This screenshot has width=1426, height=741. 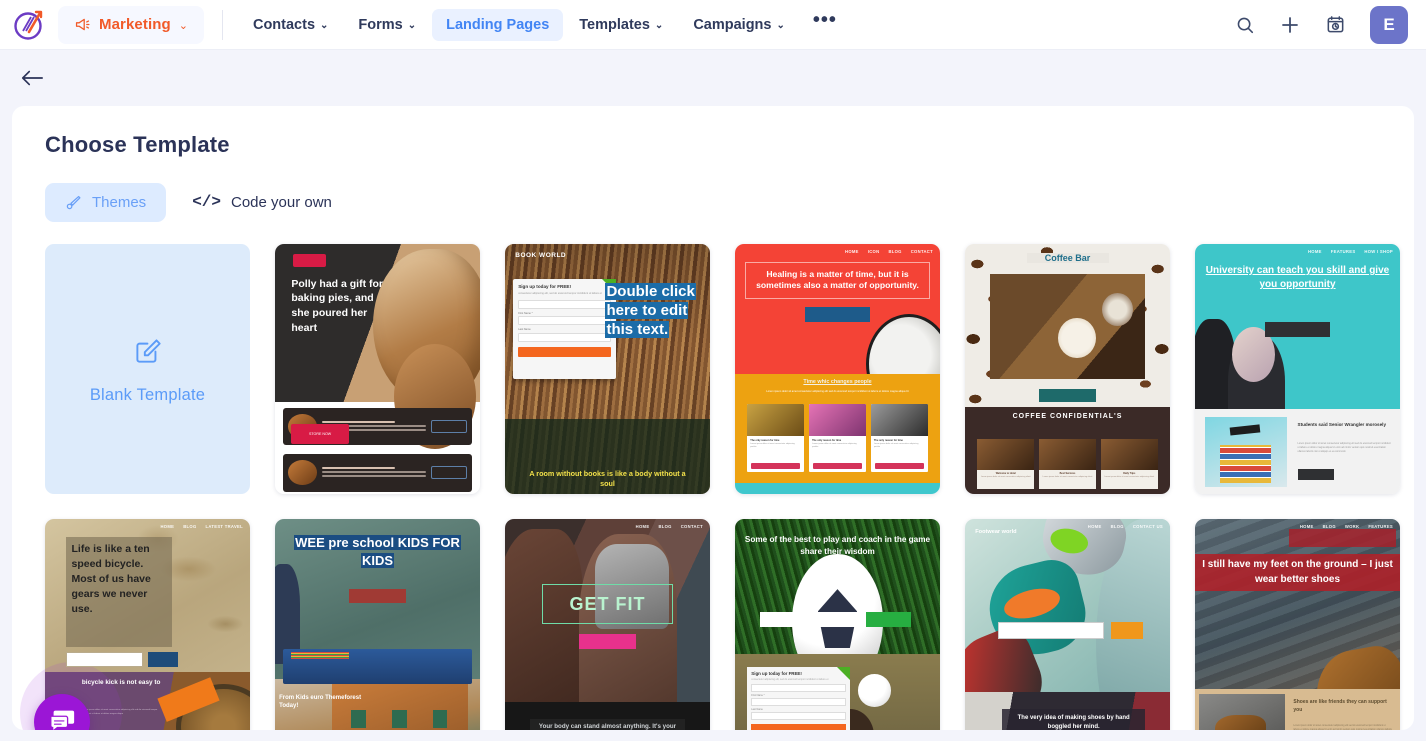 What do you see at coordinates (262, 202) in the screenshot?
I see `tab-code-your-own: </> Code your own` at bounding box center [262, 202].